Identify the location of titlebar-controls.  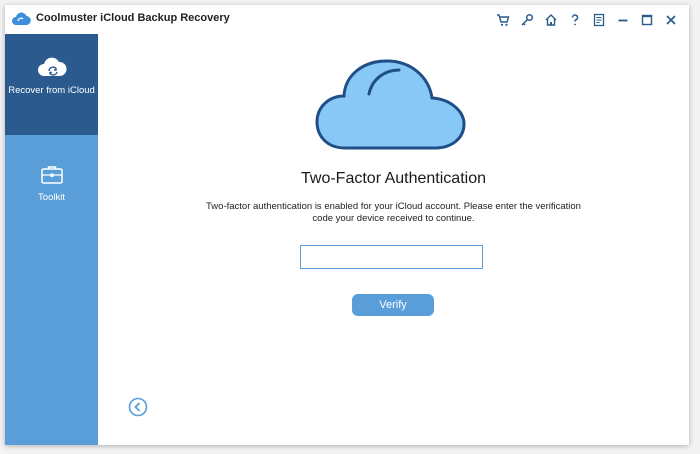
(587, 19).